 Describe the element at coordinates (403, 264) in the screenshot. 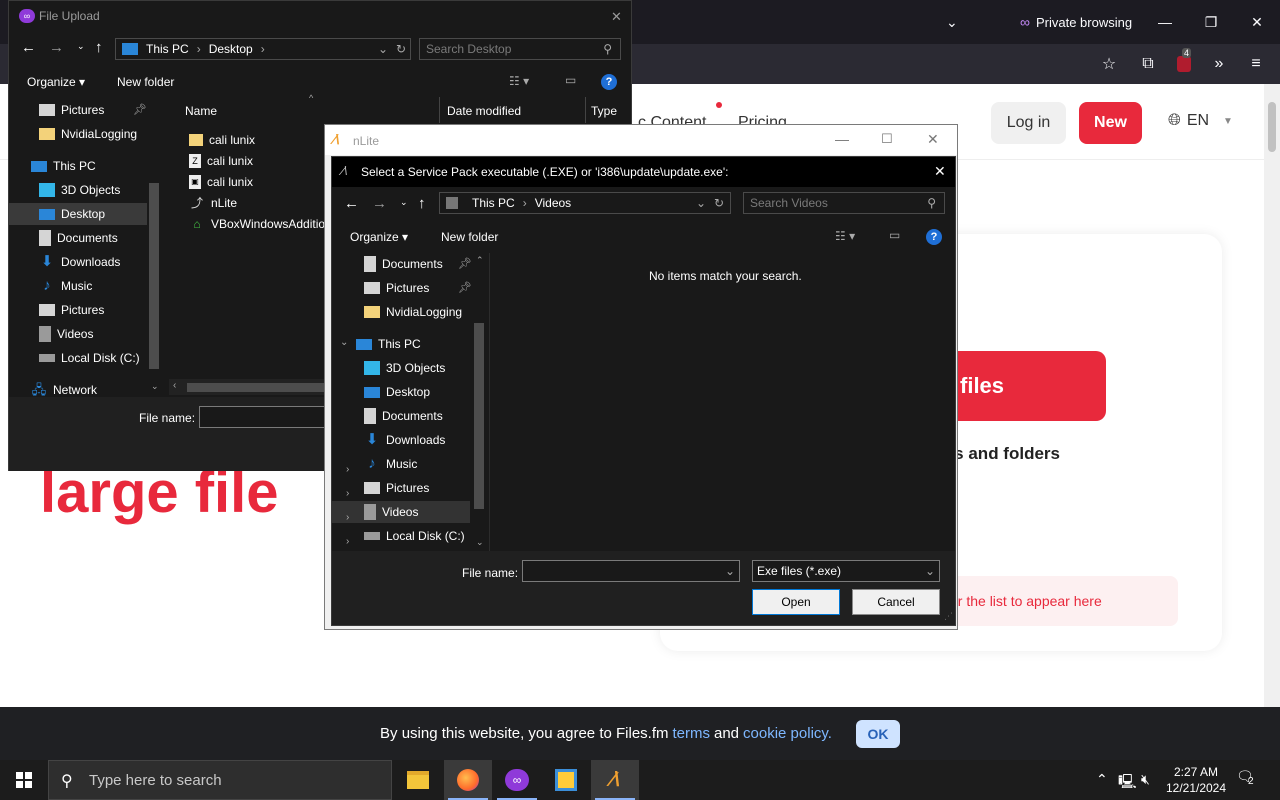

I see `nav-item-documents-pinned: Documents` at that location.